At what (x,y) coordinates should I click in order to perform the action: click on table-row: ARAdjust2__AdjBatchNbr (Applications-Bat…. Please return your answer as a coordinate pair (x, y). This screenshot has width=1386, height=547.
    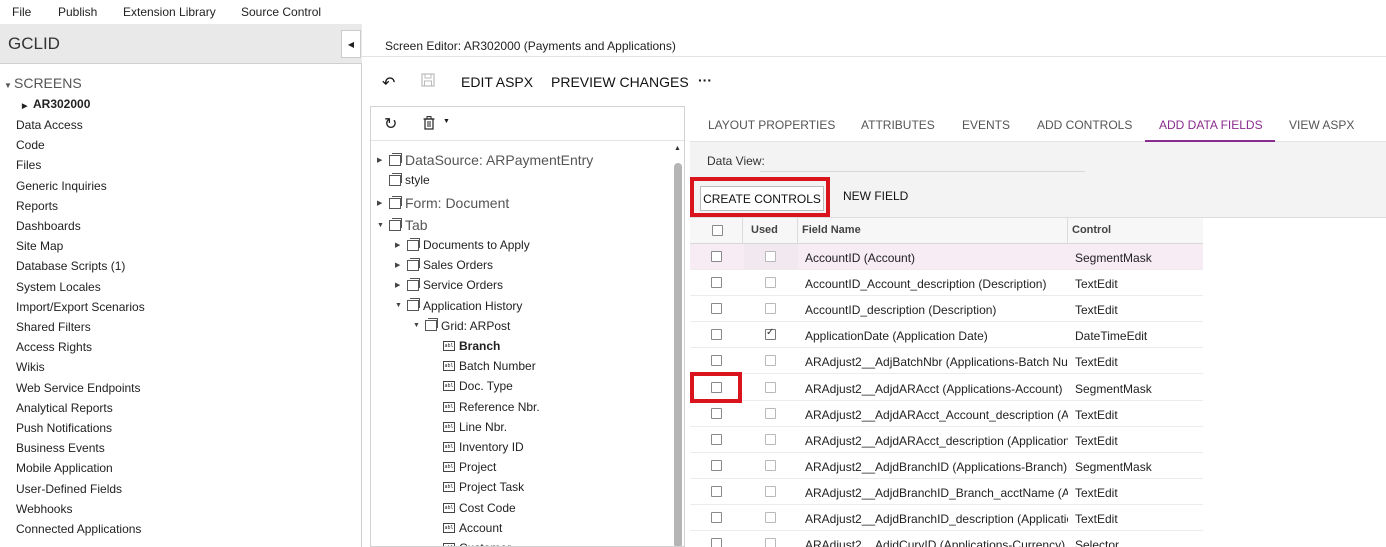
    Looking at the image, I should click on (946, 361).